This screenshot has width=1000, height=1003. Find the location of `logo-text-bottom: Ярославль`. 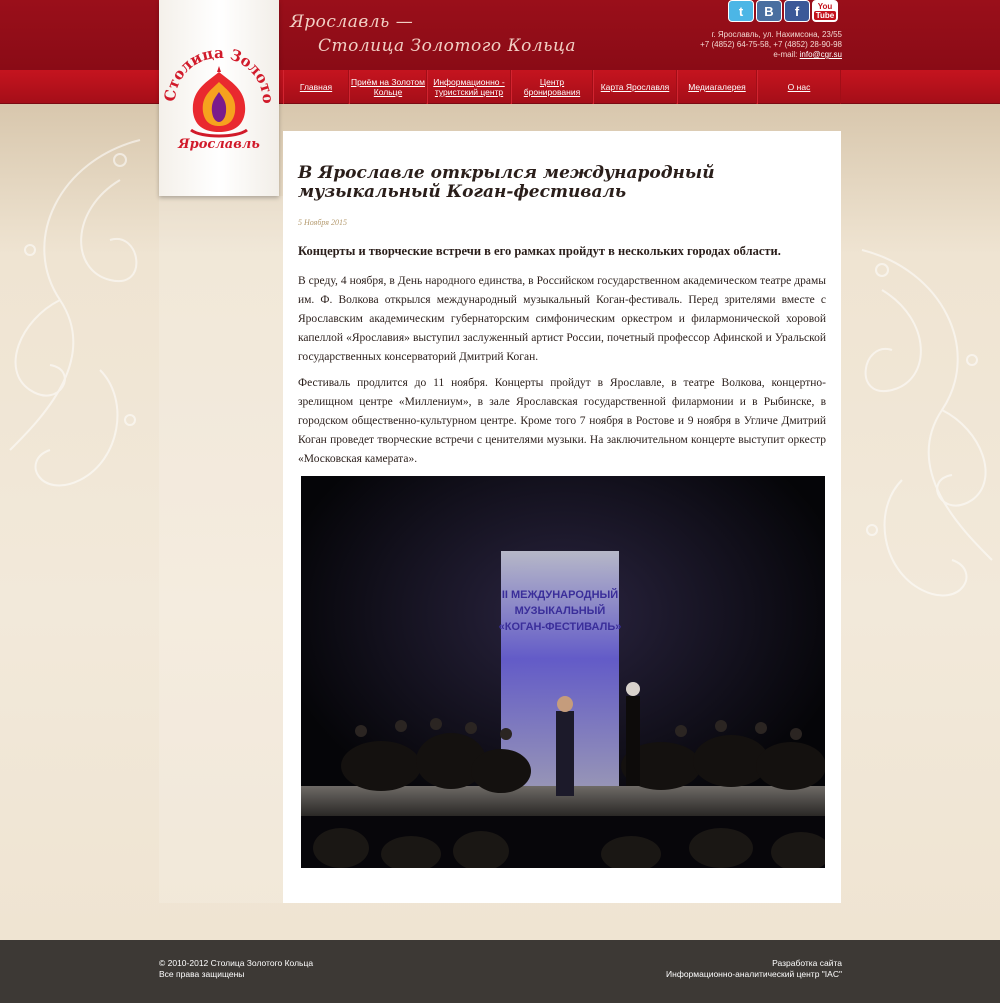

logo-text-bottom: Ярославль is located at coordinates (218, 144).